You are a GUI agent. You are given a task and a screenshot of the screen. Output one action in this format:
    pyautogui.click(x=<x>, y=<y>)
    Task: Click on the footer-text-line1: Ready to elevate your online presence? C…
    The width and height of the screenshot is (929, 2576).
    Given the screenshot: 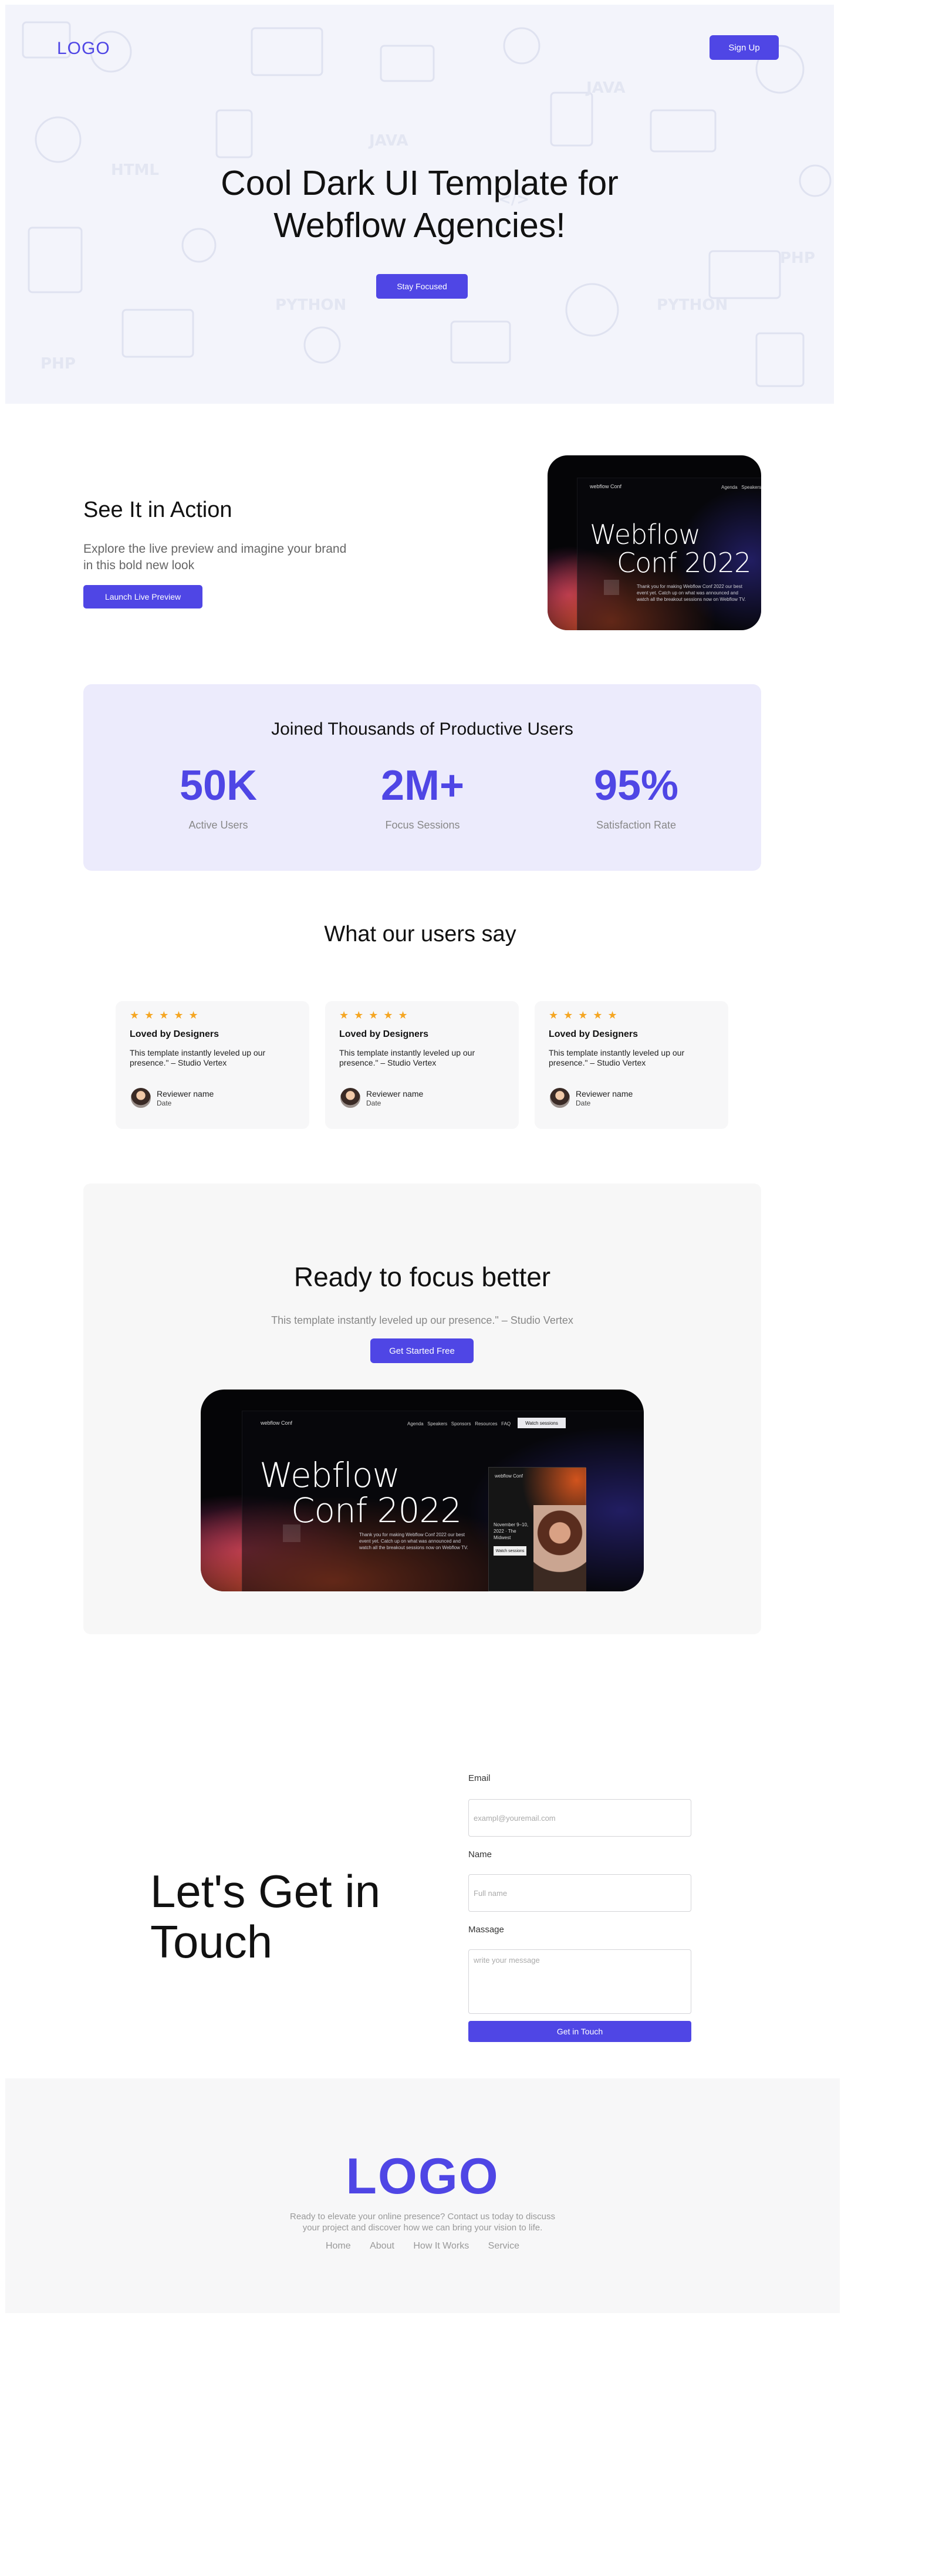 What is the action you would take?
    pyautogui.click(x=422, y=2217)
    